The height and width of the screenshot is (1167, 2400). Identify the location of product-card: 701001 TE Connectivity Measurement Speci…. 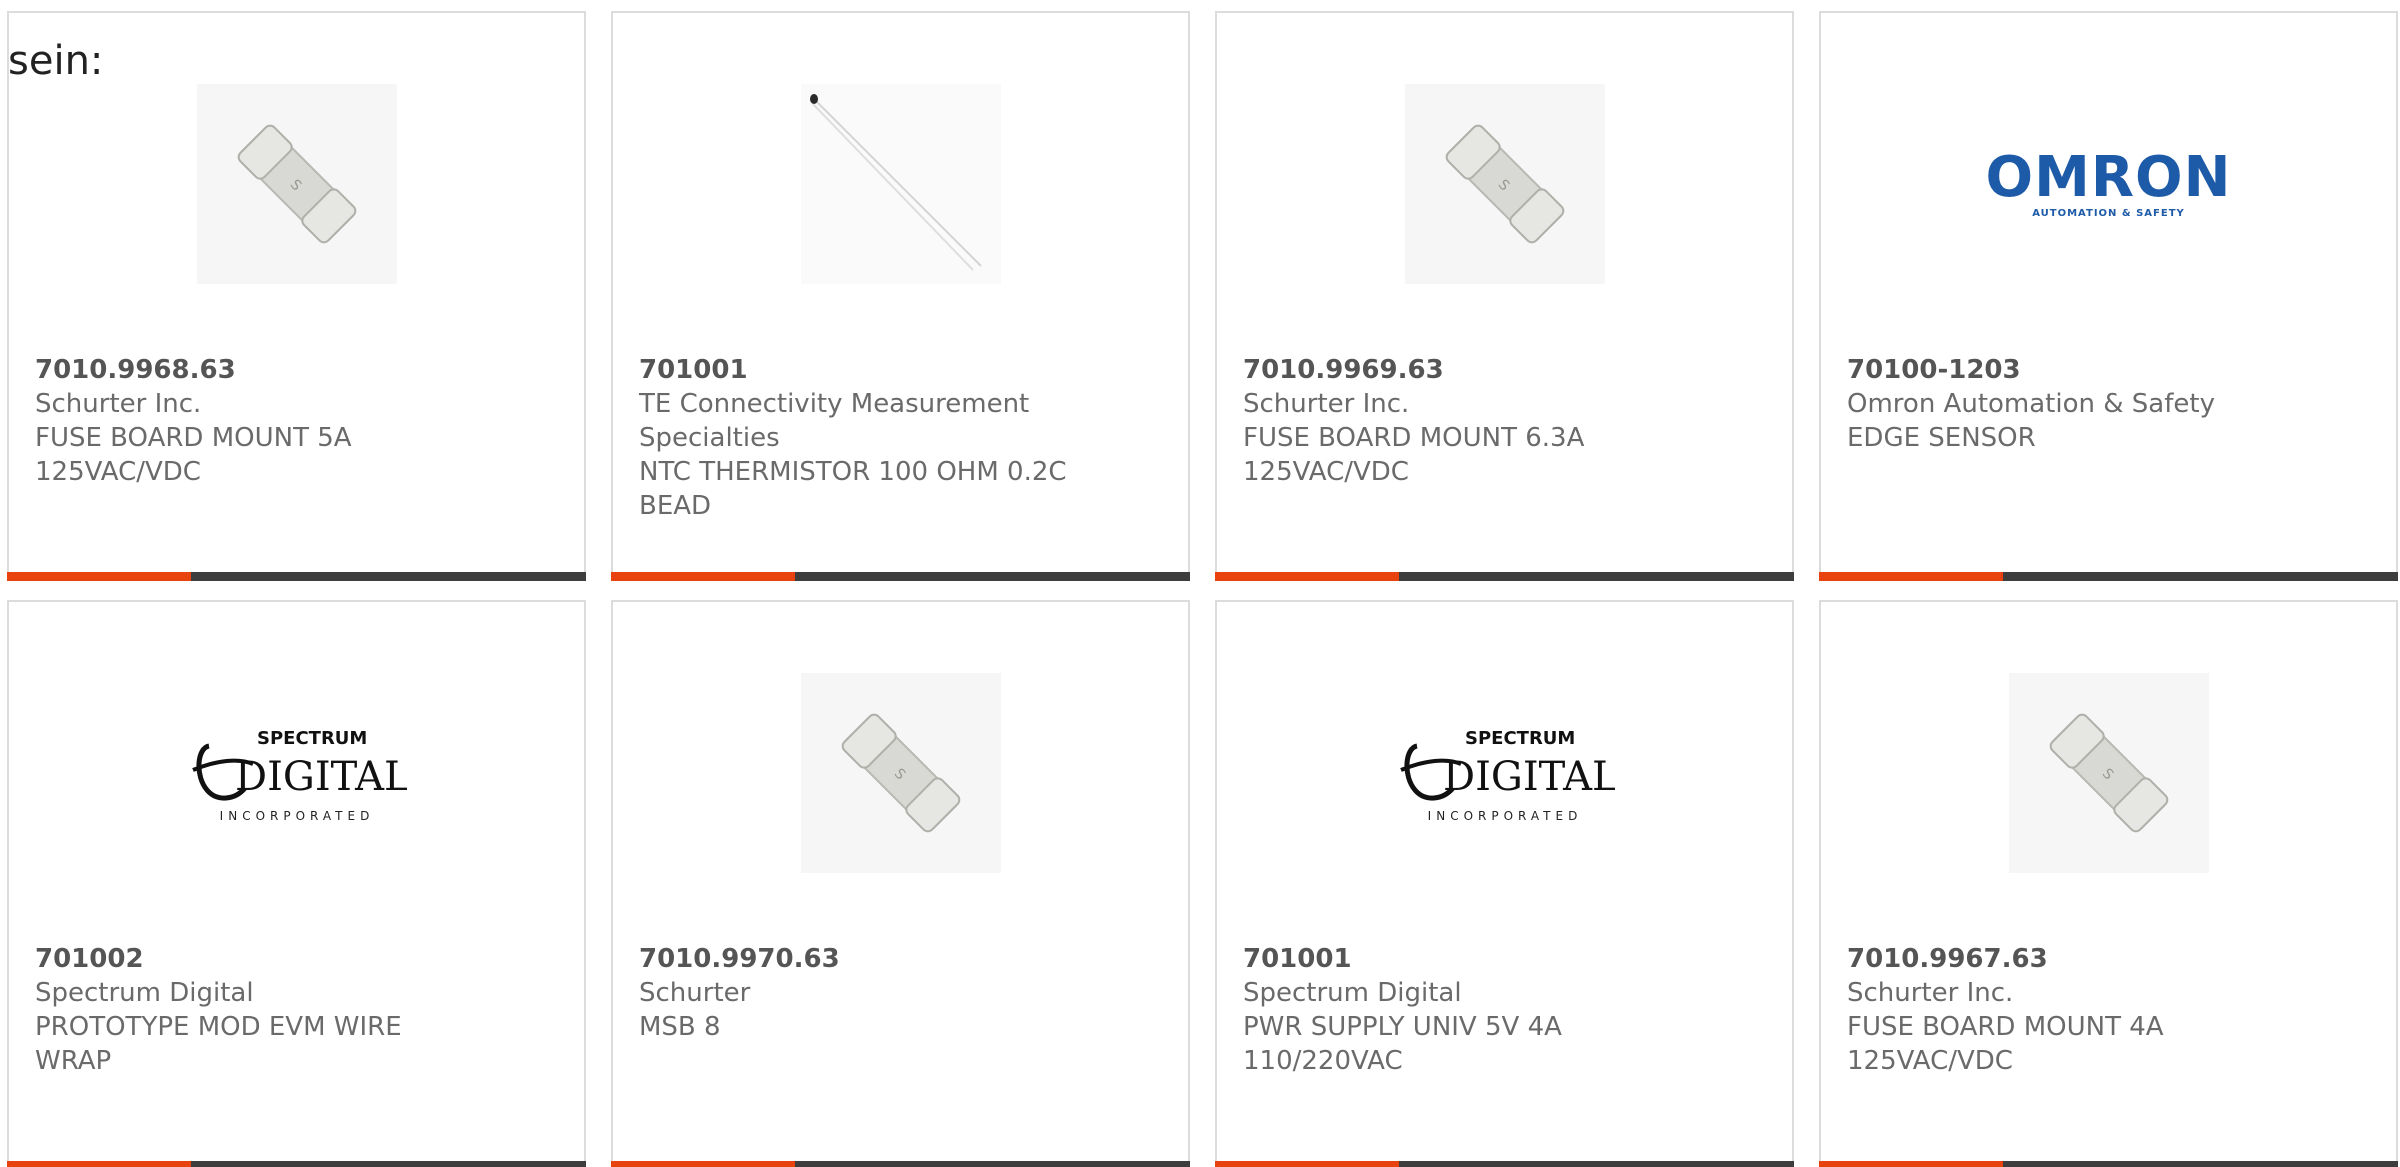
(900, 296).